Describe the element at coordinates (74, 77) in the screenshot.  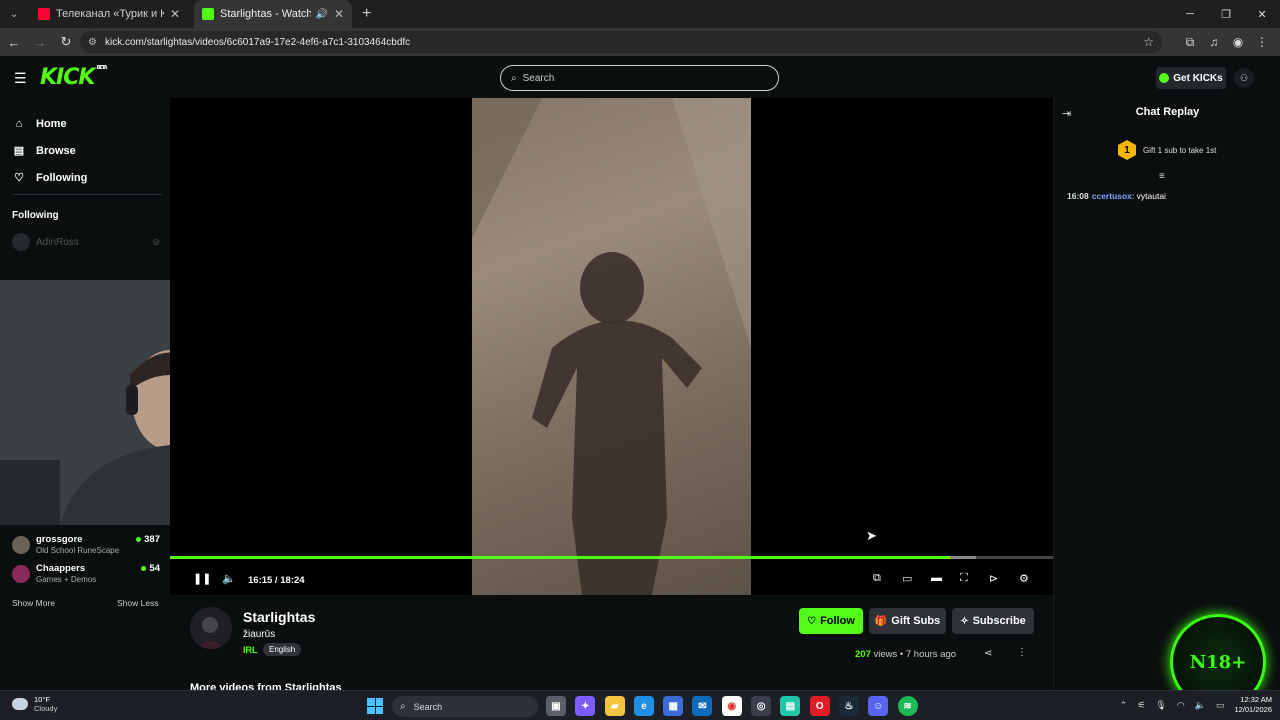
I see `kick-logo: KICK BETA` at that location.